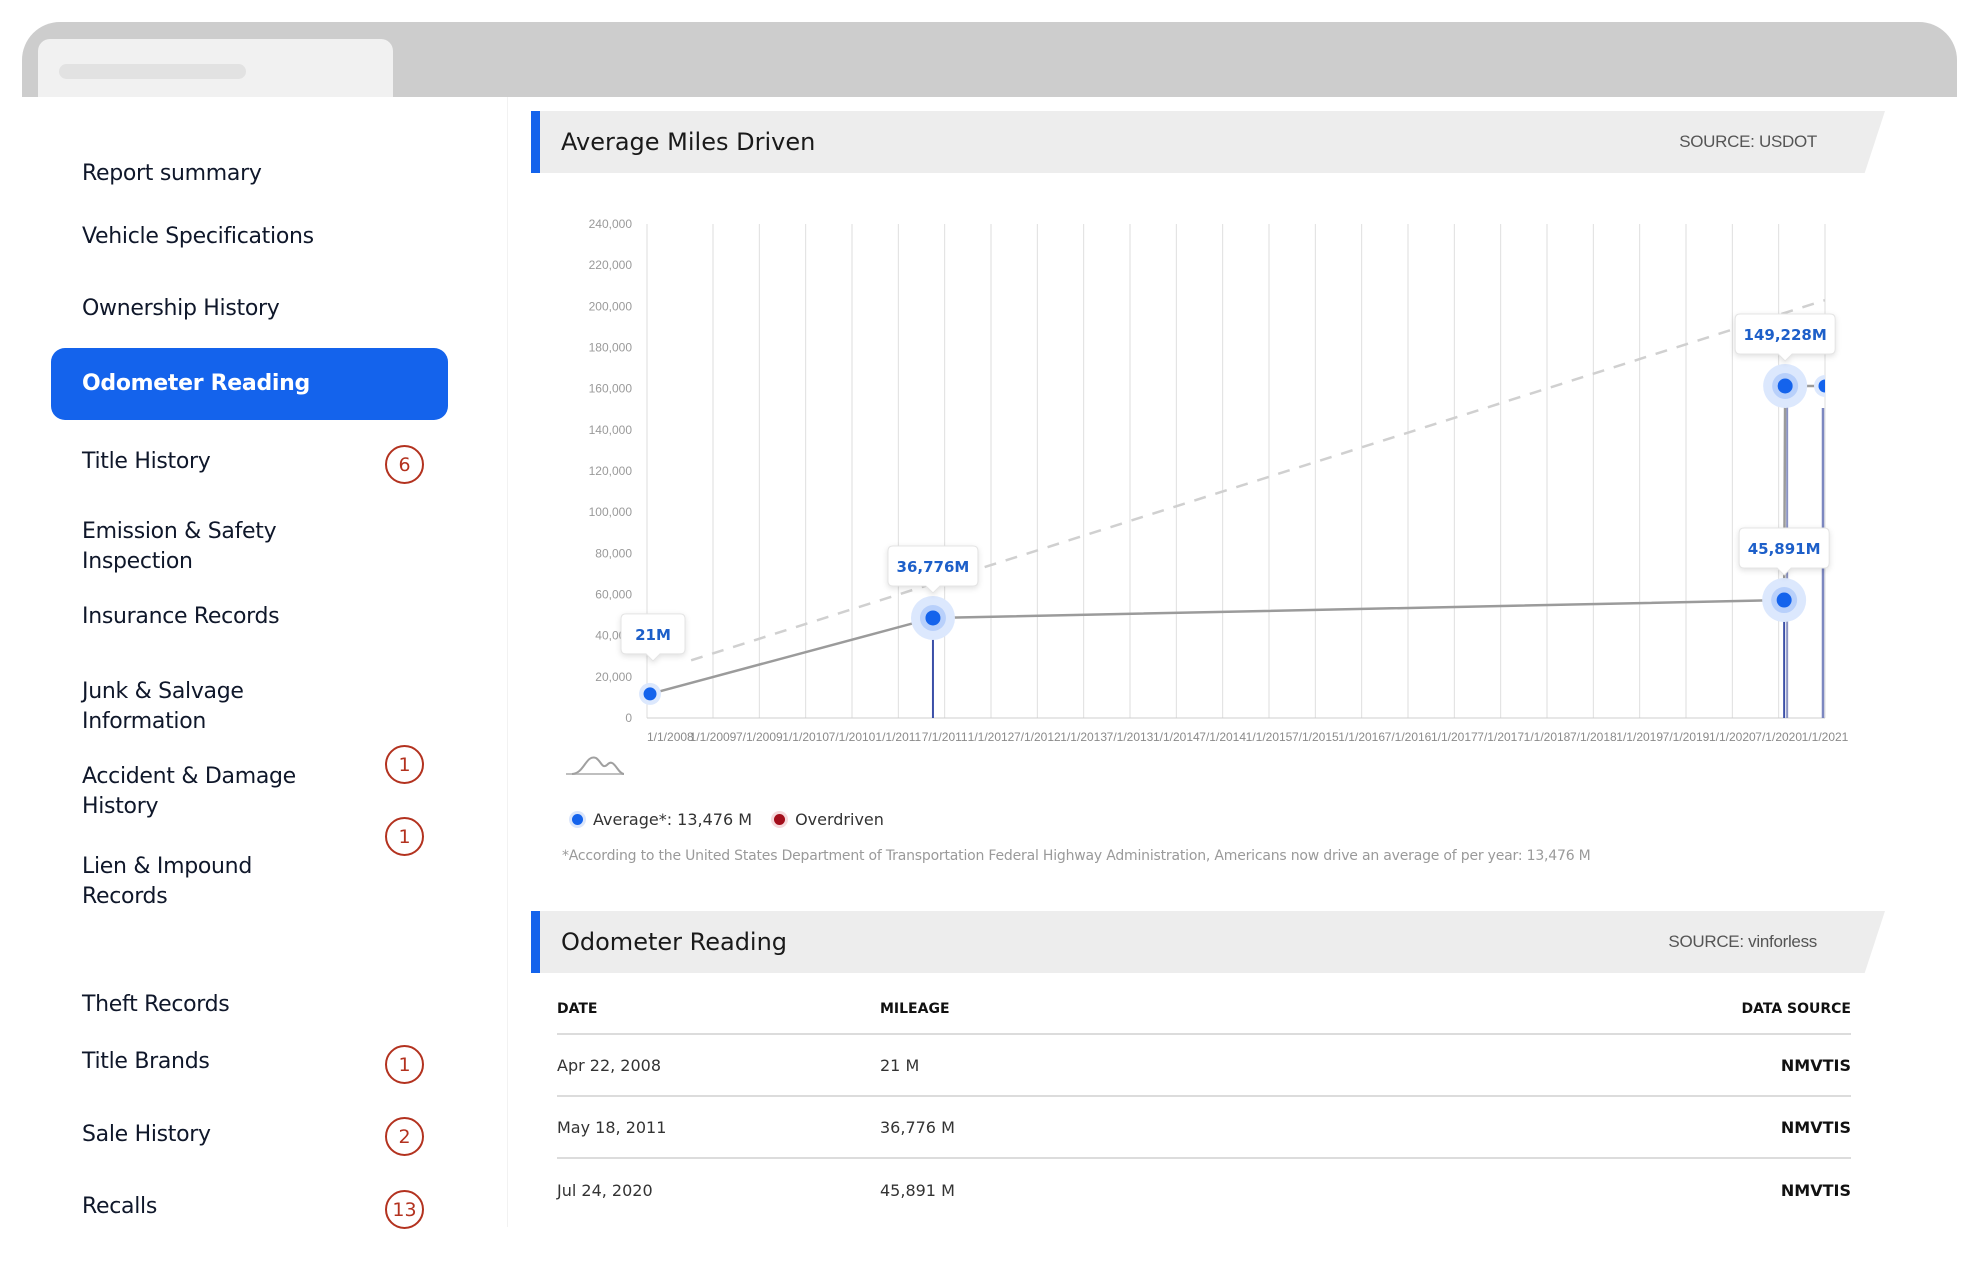 Image resolution: width=1968 pixels, height=1278 pixels. Describe the element at coordinates (1686, 737) in the screenshot. I see `x-tick-label: 7/1/2019` at that location.